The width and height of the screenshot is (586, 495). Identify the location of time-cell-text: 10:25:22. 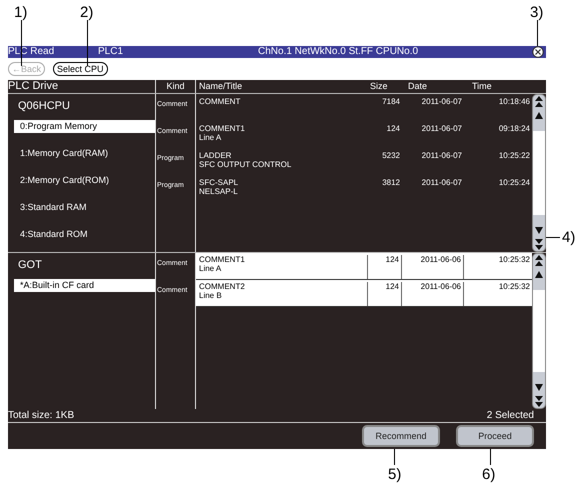
(514, 156).